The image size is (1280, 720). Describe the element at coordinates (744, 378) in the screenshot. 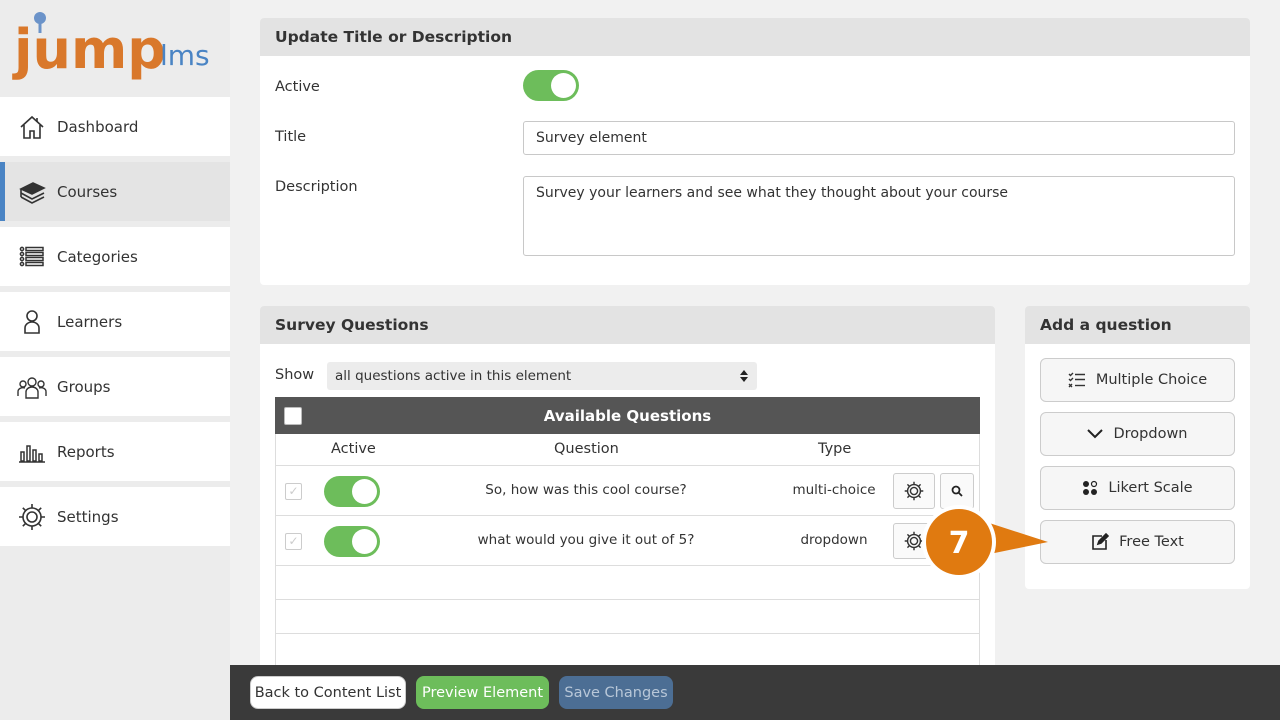

I see `select-arrows-icon` at that location.